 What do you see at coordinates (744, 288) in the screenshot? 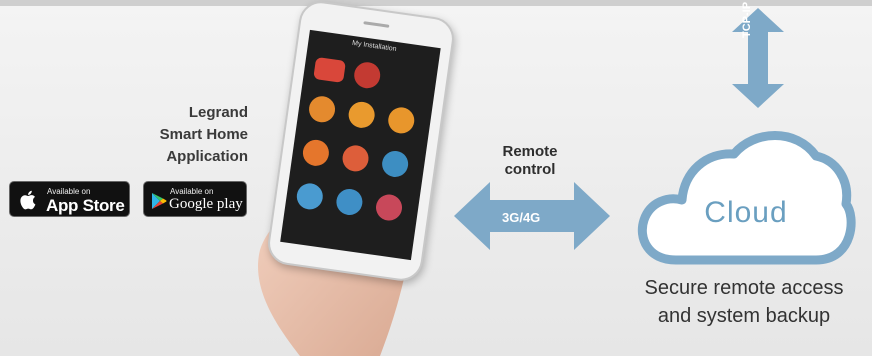
I see `caption-line1: Secure remote access` at bounding box center [744, 288].